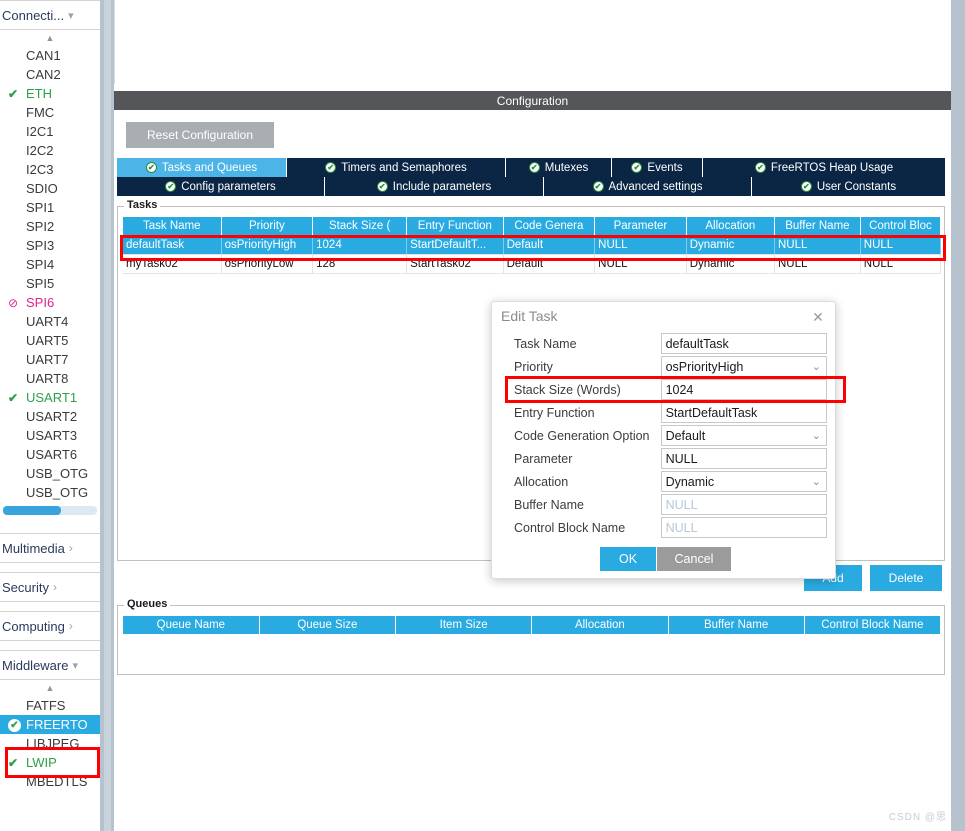 This screenshot has height=831, width=965. What do you see at coordinates (202, 167) in the screenshot?
I see `tab-tasks-and-queues: ✔ Tasks and Queues` at bounding box center [202, 167].